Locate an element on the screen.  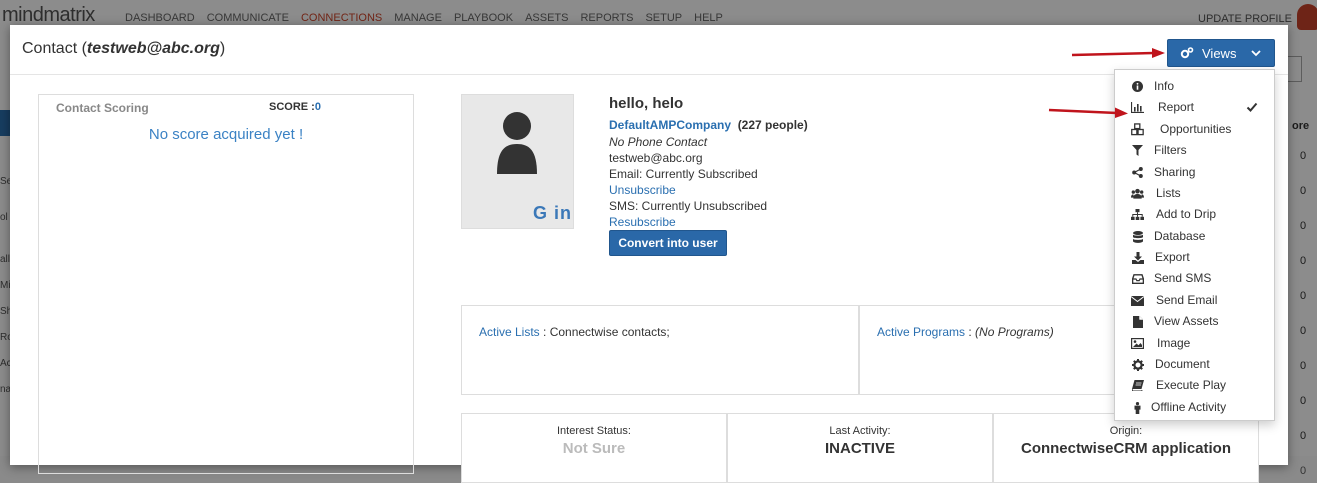
menu-item-label: Send SMS is located at coordinates (1183, 278).